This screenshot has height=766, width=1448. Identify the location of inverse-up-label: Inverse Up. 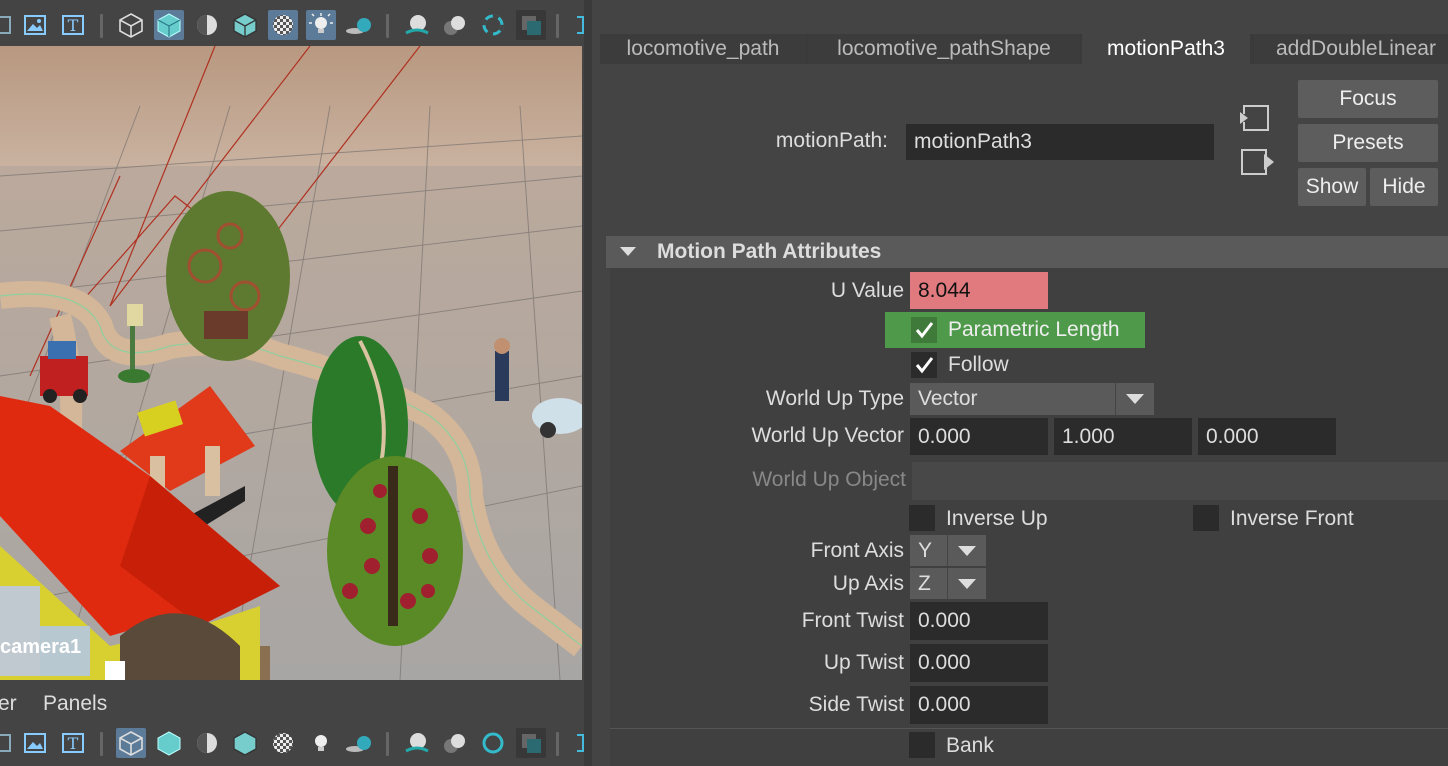
(997, 518).